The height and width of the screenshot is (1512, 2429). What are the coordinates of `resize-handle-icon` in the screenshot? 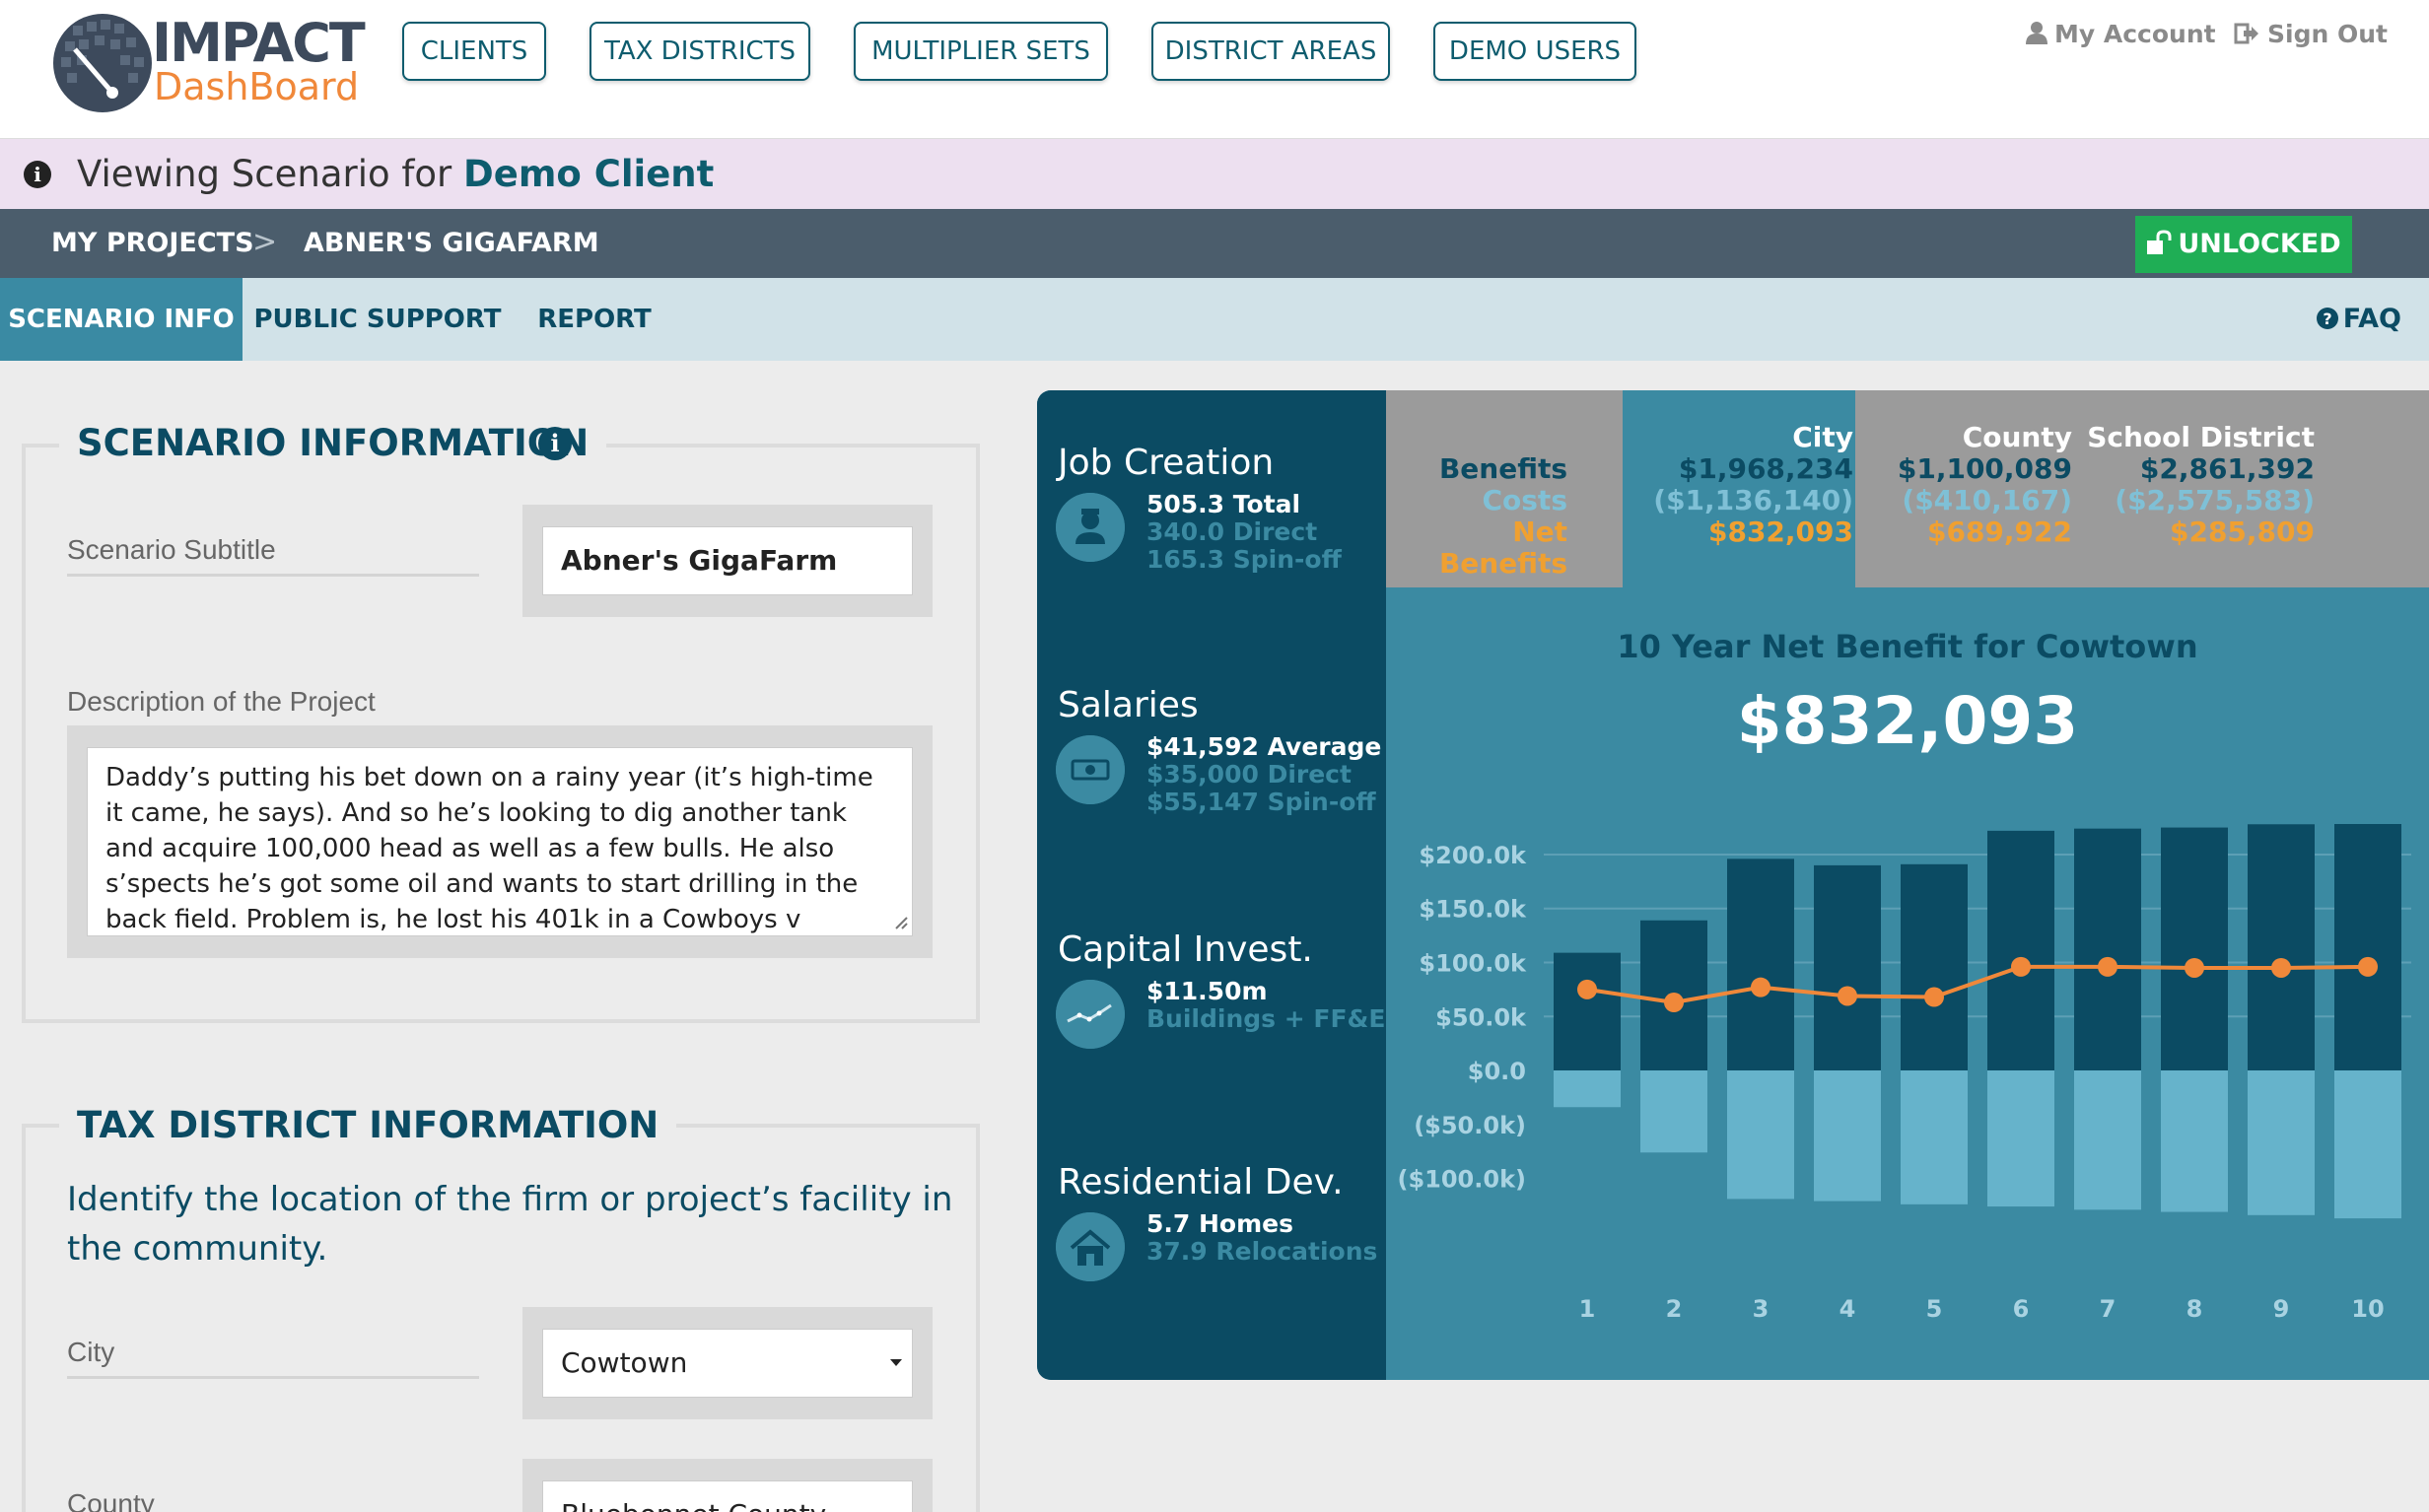 It's located at (901, 923).